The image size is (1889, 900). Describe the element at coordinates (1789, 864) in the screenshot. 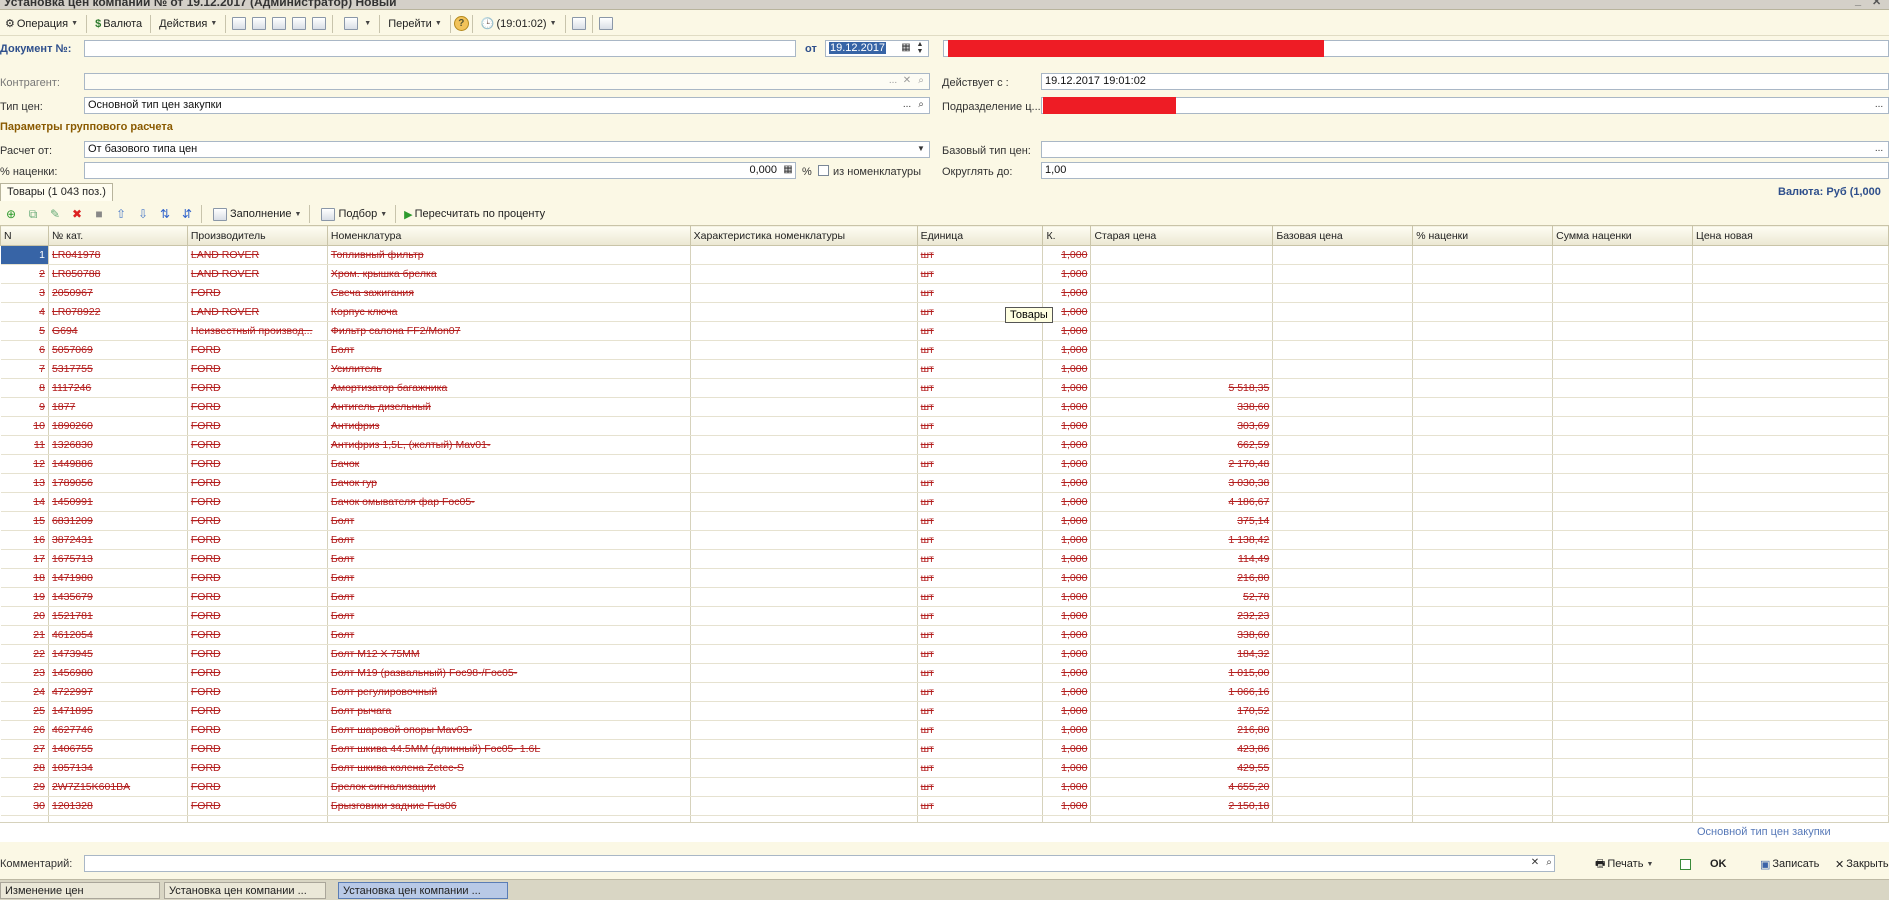

I see `save-button: ▣ Записать` at that location.